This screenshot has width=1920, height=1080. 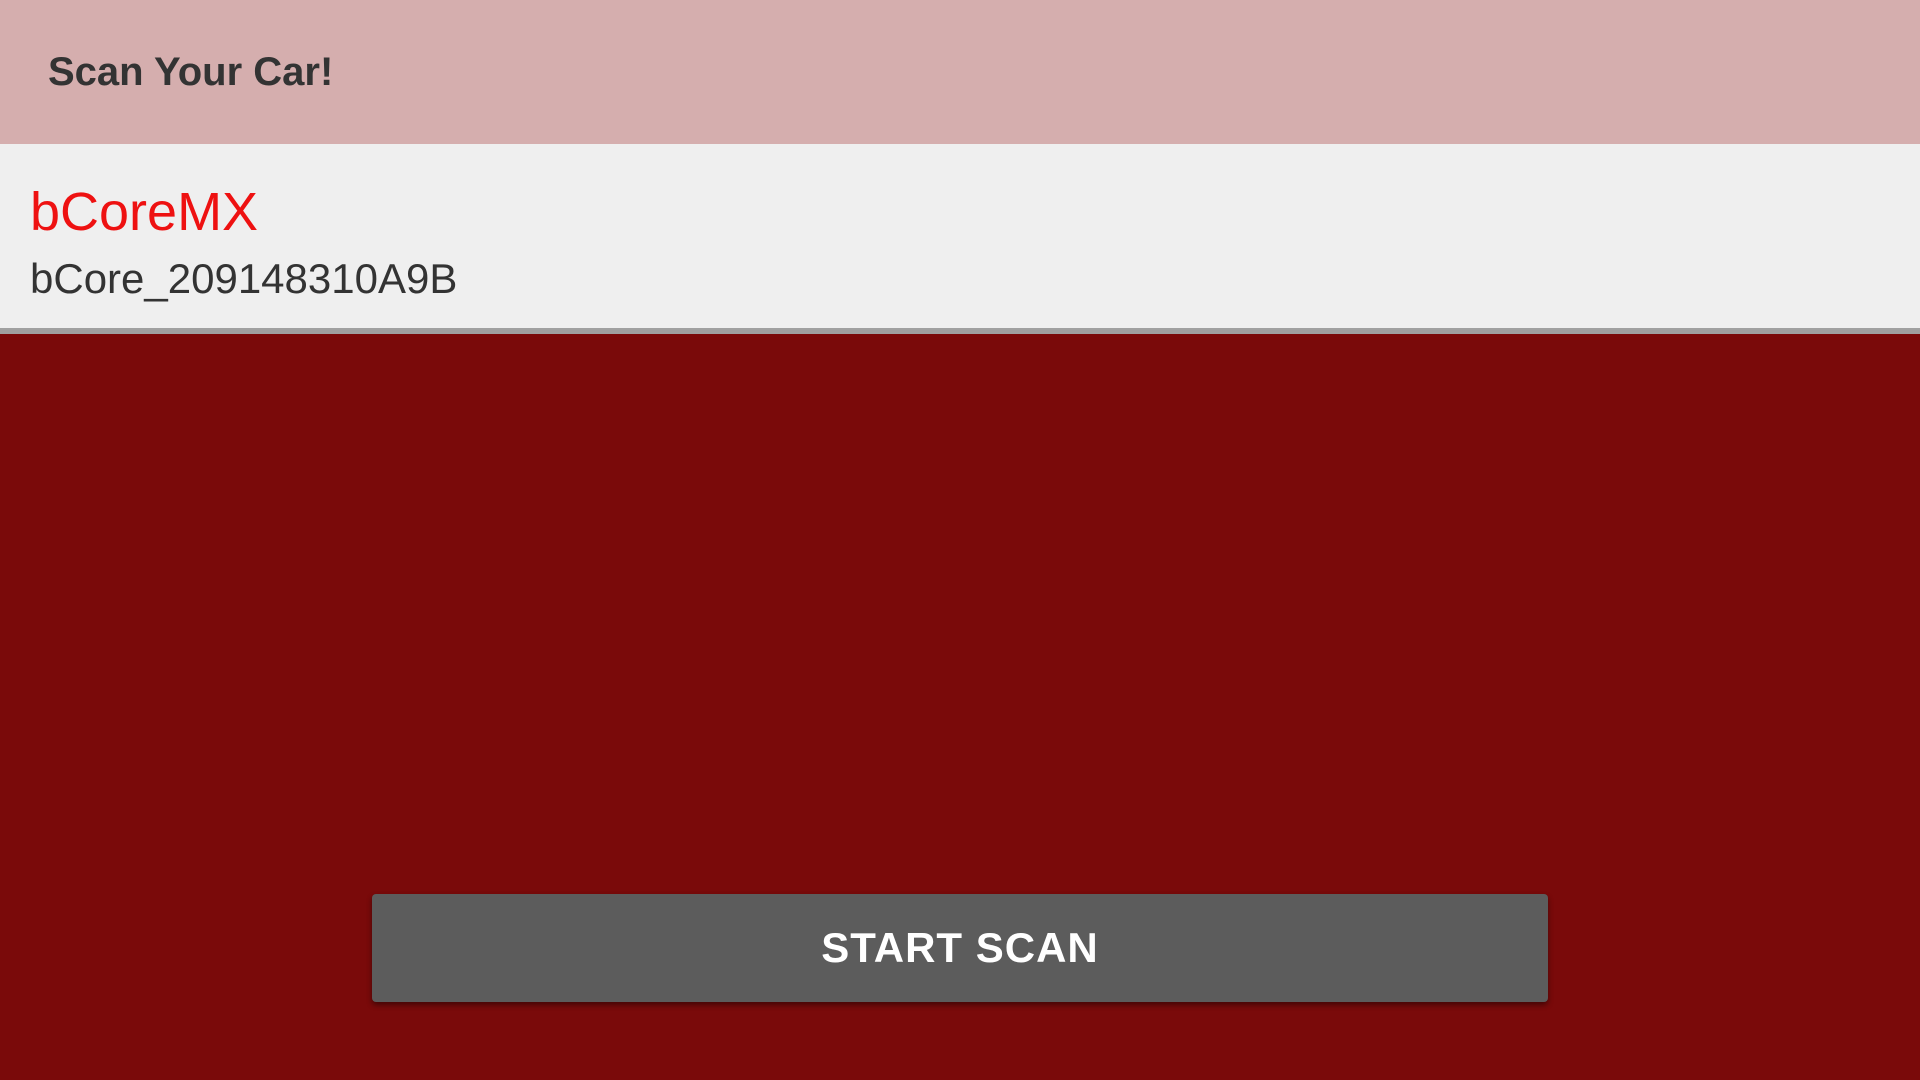 What do you see at coordinates (960, 72) in the screenshot?
I see `app-bar: Scan Your Car!` at bounding box center [960, 72].